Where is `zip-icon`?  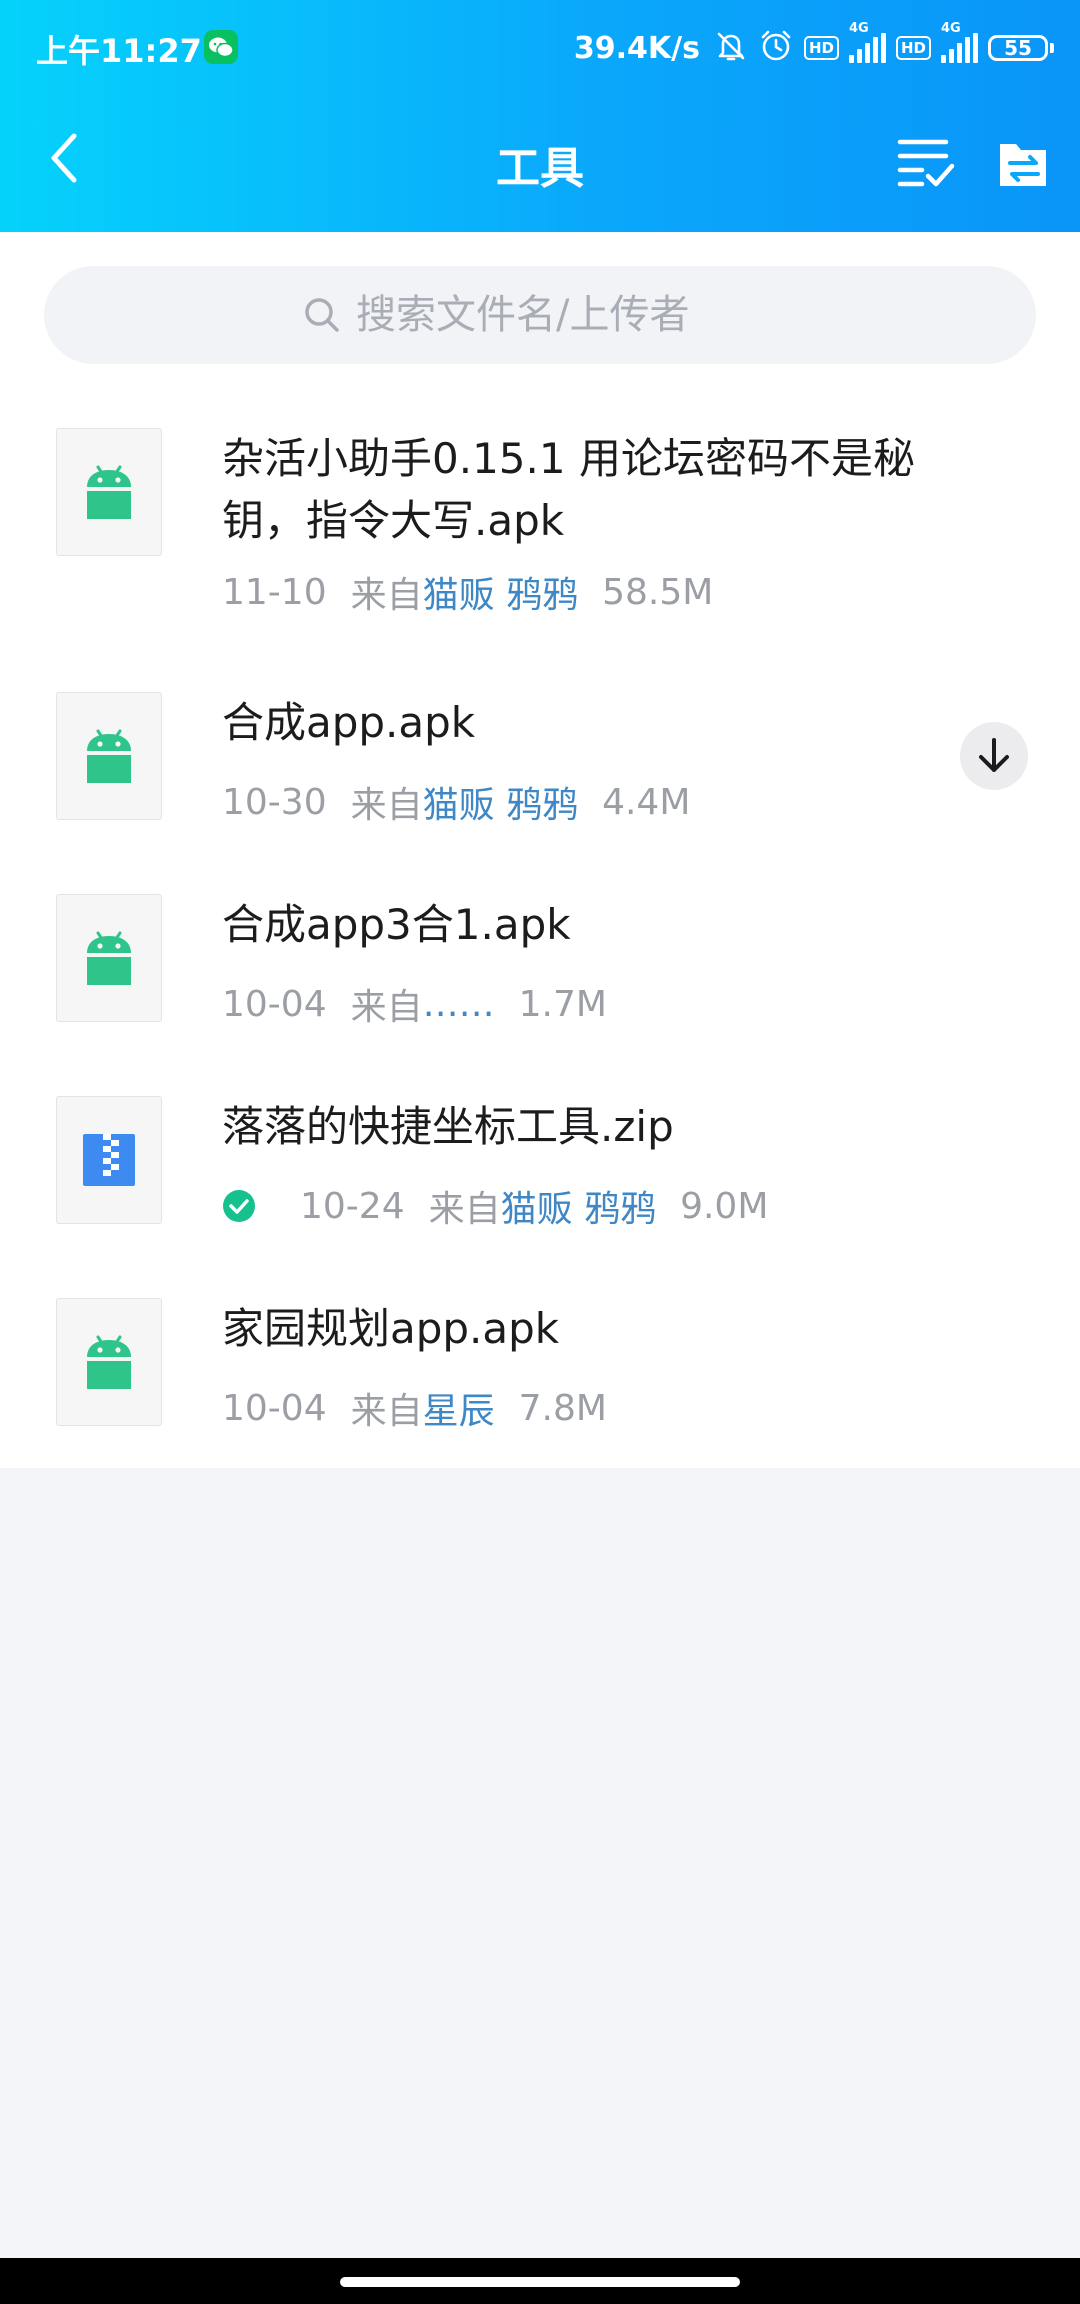
zip-icon is located at coordinates (109, 1160).